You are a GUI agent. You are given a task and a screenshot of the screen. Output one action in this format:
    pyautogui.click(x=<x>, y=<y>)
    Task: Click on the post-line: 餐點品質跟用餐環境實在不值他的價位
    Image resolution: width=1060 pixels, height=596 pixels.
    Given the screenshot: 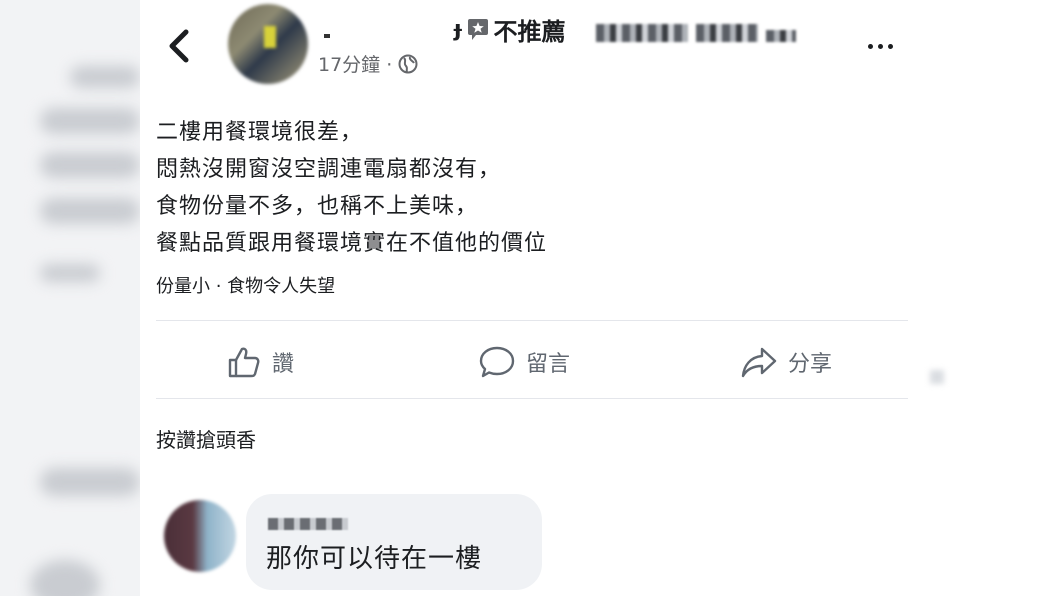 What is the action you would take?
    pyautogui.click(x=352, y=243)
    